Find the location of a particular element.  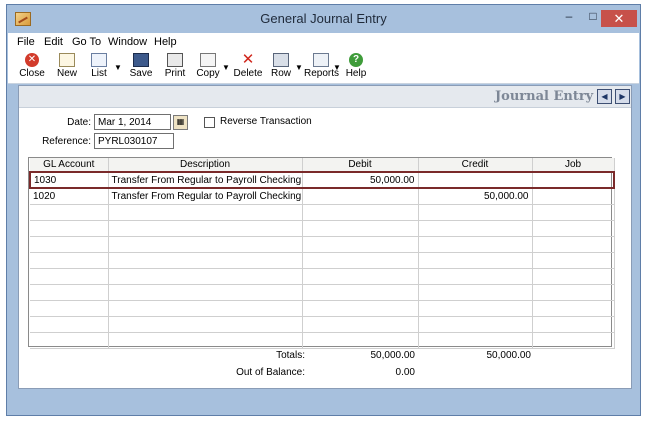

list-dropdown-icon: ▼ is located at coordinates (118, 67).